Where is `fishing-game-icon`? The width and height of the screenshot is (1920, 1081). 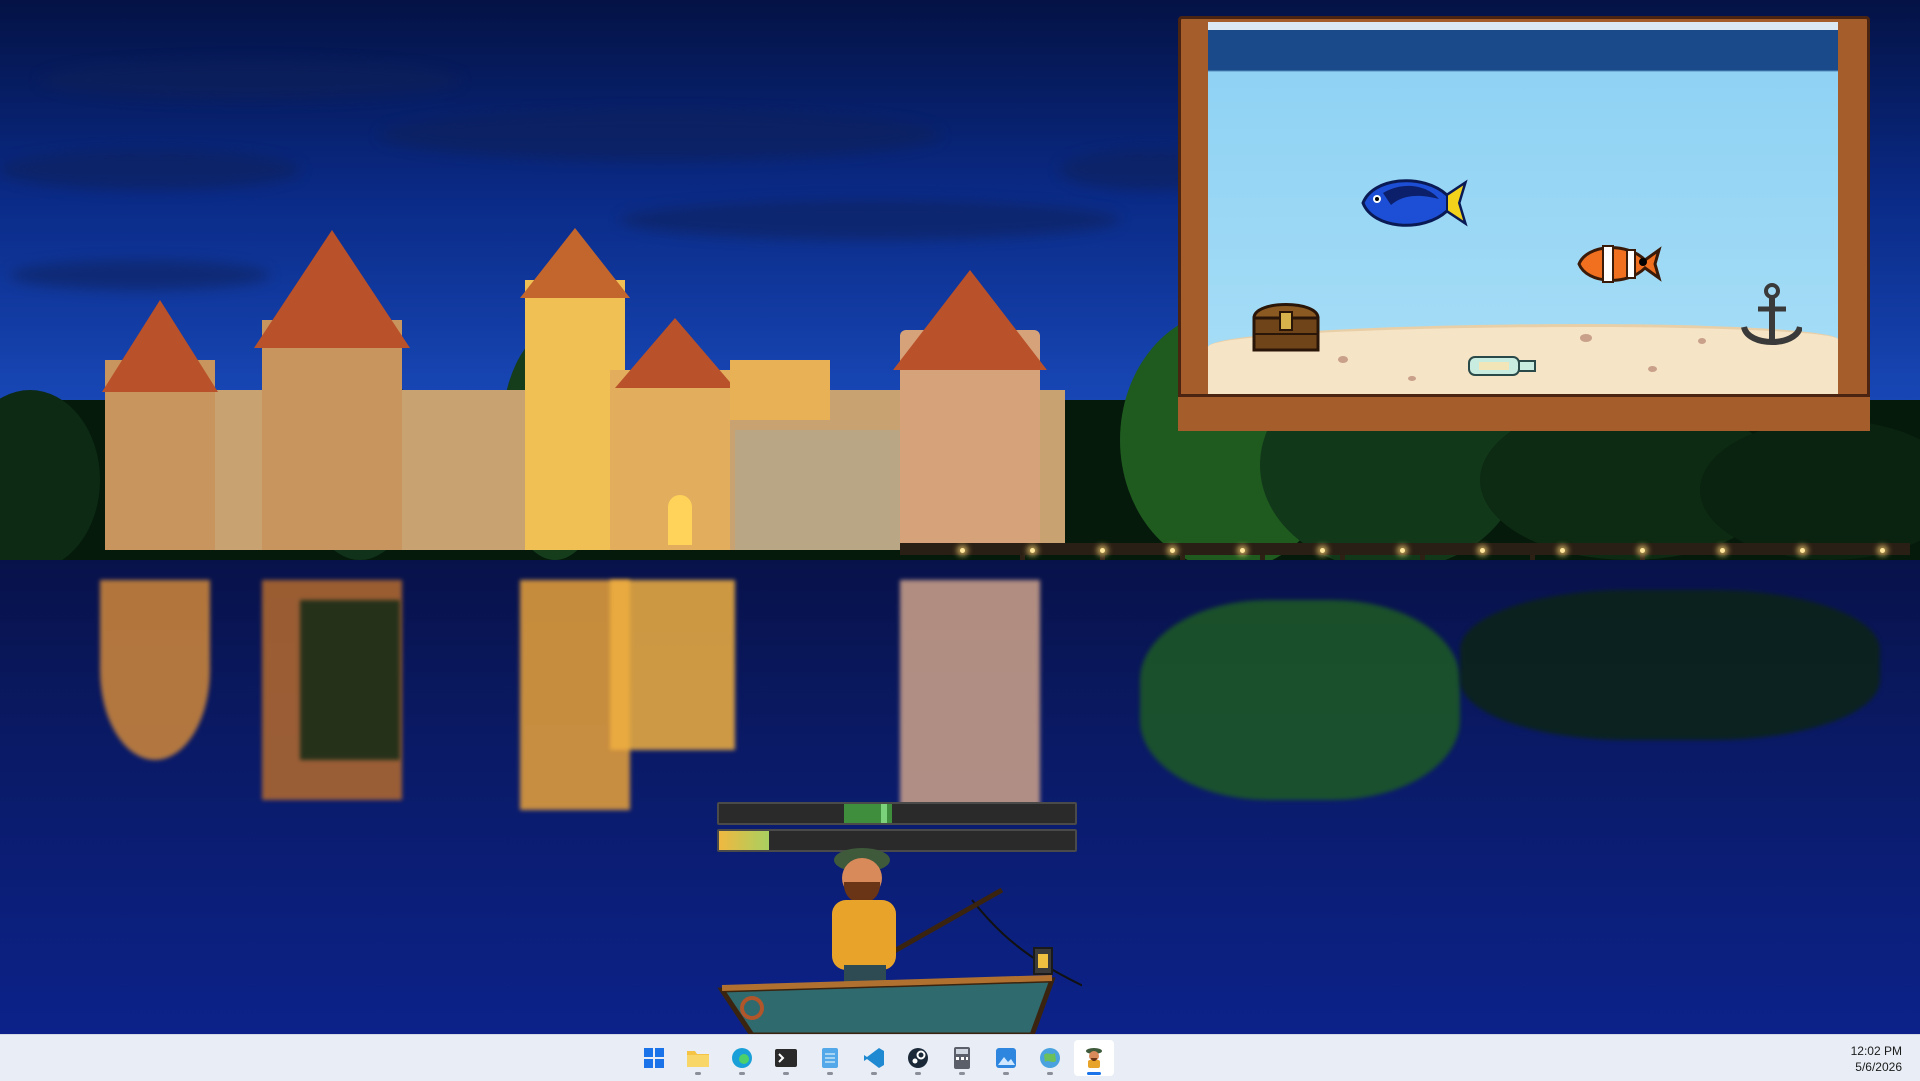 fishing-game-icon is located at coordinates (1094, 1058).